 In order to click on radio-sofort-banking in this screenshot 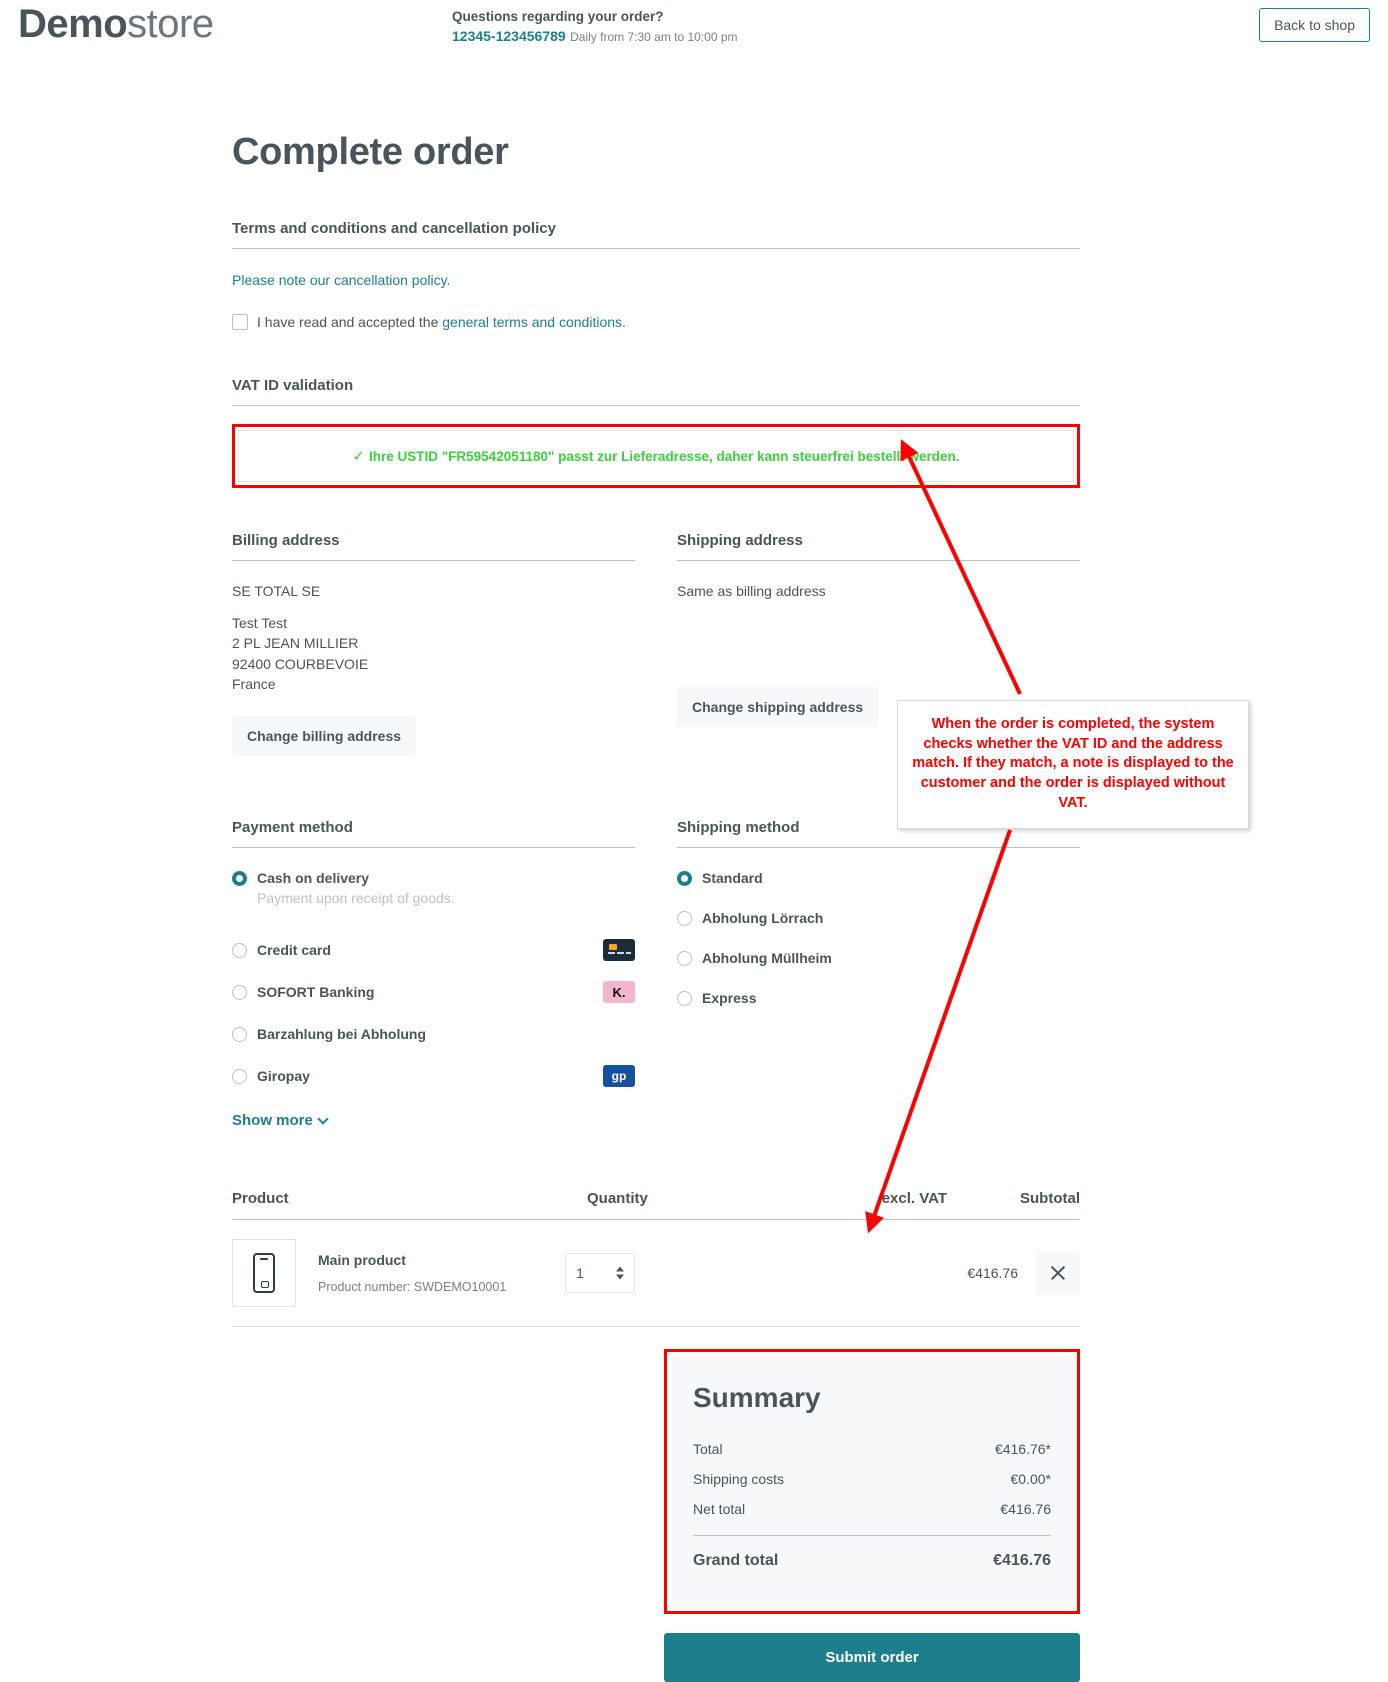, I will do `click(239, 992)`.